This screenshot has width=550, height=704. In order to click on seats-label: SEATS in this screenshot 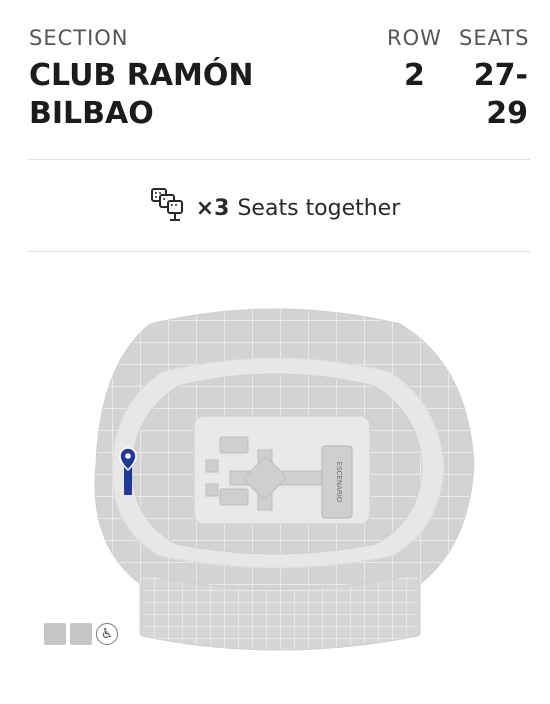, I will do `click(494, 38)`.